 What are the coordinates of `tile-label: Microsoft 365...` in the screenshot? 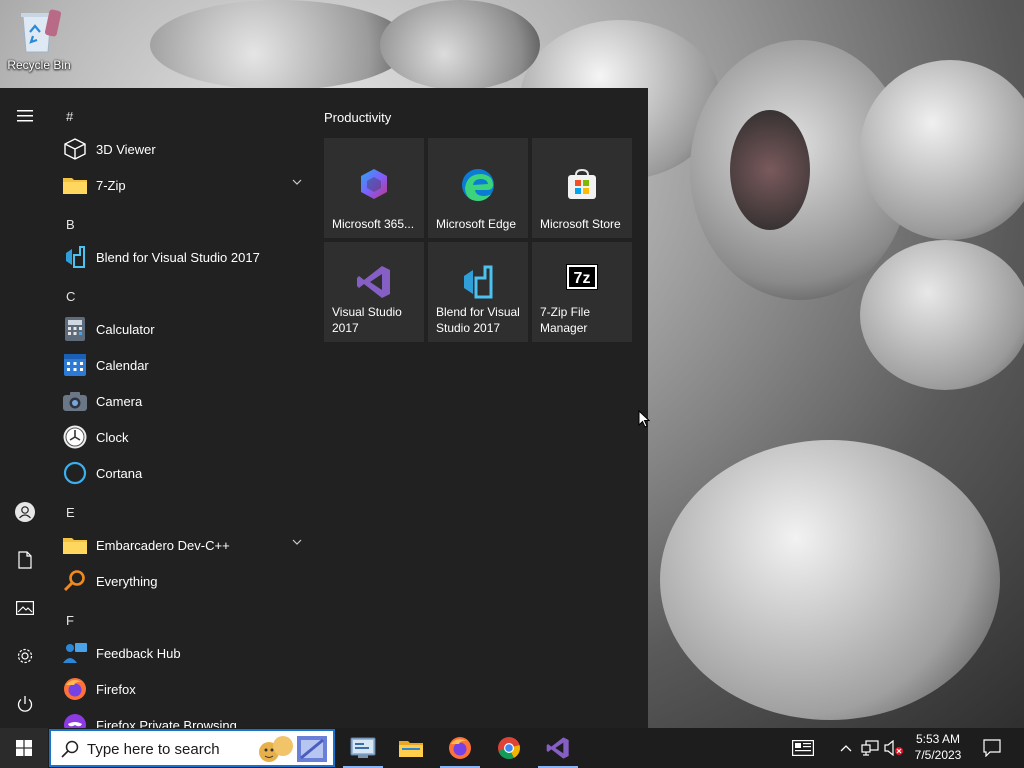 It's located at (373, 224).